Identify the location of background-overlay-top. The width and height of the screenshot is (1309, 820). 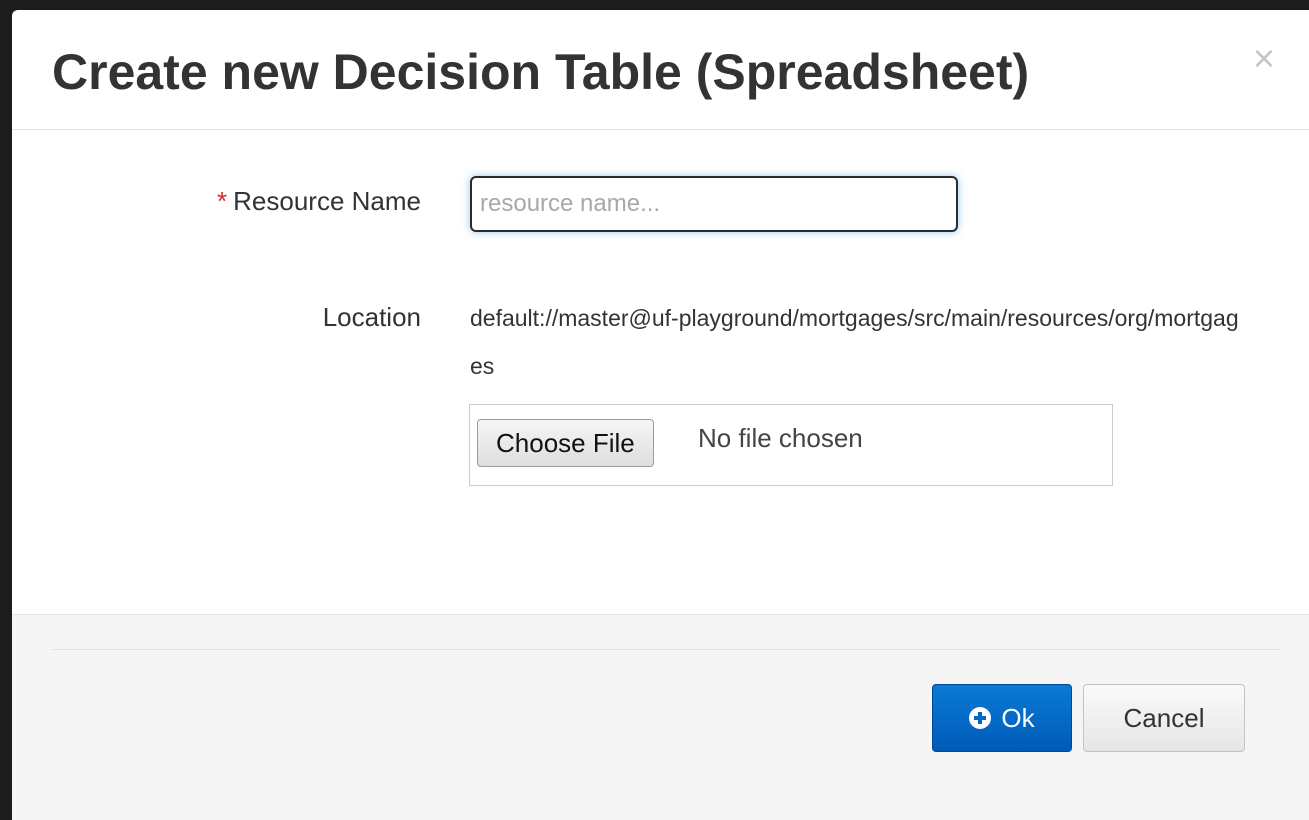
(654, 5).